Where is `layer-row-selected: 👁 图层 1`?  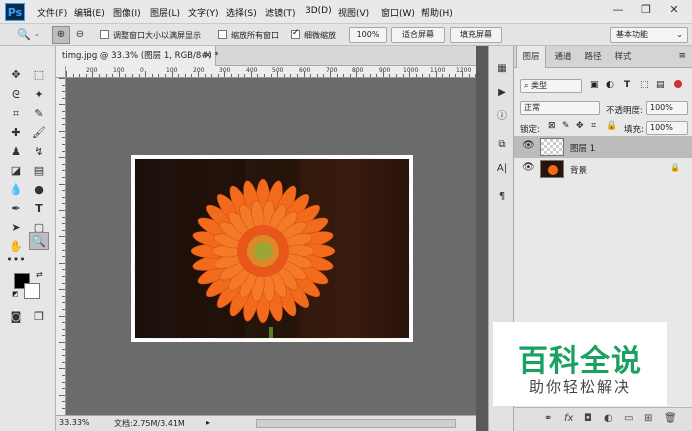
layer-row-selected: 👁 图层 1 is located at coordinates (603, 147).